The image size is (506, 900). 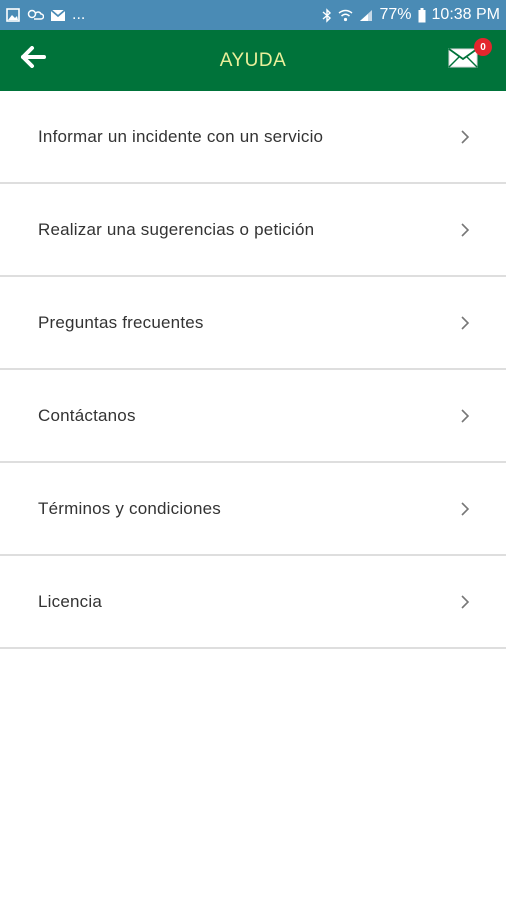 What do you see at coordinates (253, 416) in the screenshot?
I see `menu-item-contact: Contáctanos` at bounding box center [253, 416].